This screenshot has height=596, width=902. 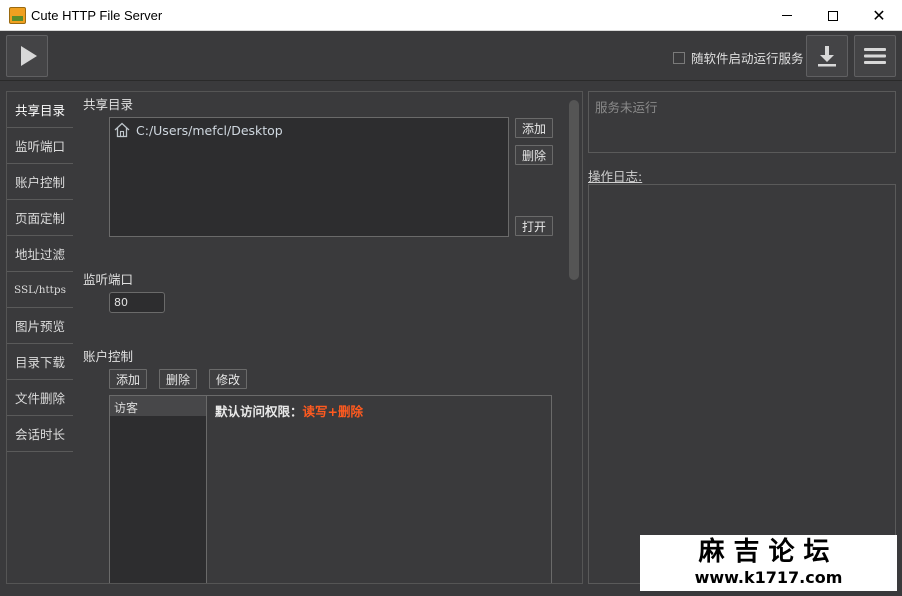 I want to click on maximize-button, so click(x=833, y=15).